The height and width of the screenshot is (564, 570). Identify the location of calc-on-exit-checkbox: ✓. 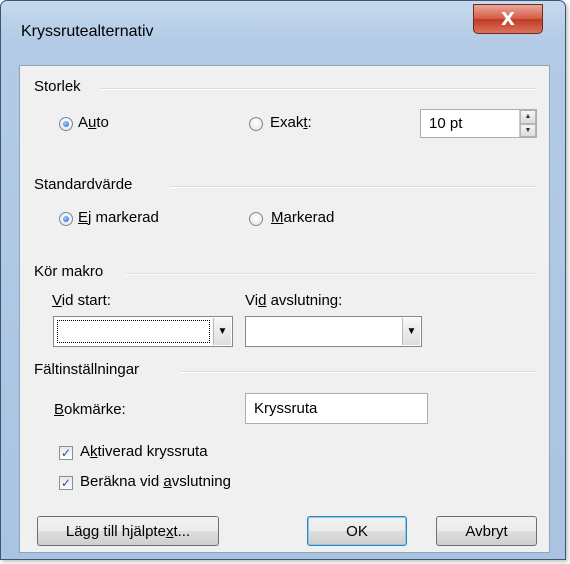
(66, 483).